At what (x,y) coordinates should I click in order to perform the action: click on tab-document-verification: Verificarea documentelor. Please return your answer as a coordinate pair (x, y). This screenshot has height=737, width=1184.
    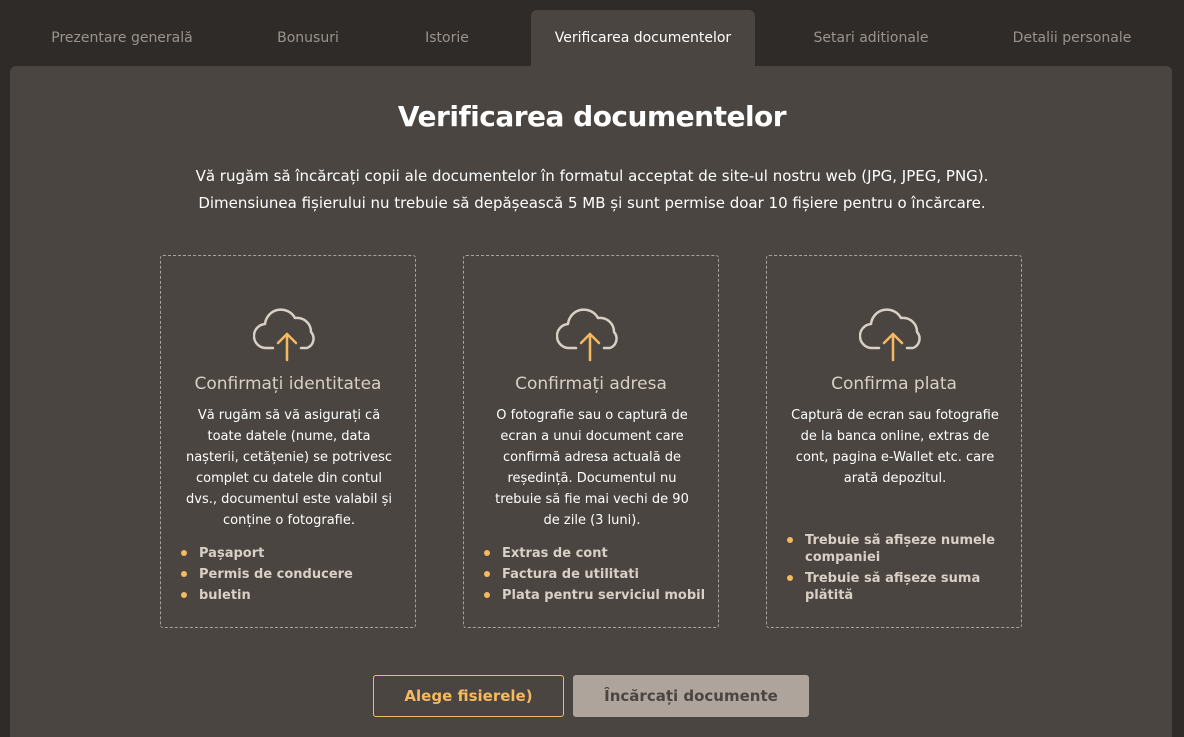
    Looking at the image, I should click on (643, 38).